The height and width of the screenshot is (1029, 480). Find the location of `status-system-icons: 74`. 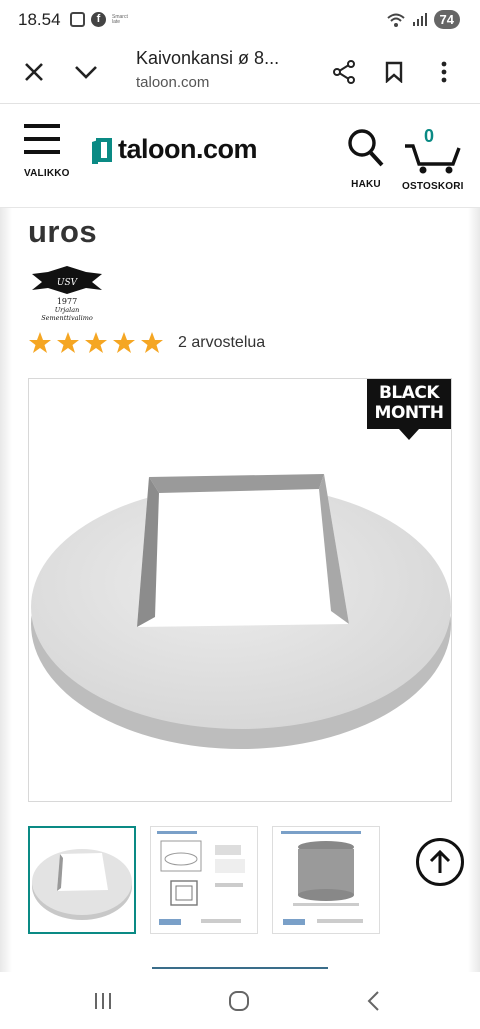

status-system-icons: 74 is located at coordinates (423, 19).